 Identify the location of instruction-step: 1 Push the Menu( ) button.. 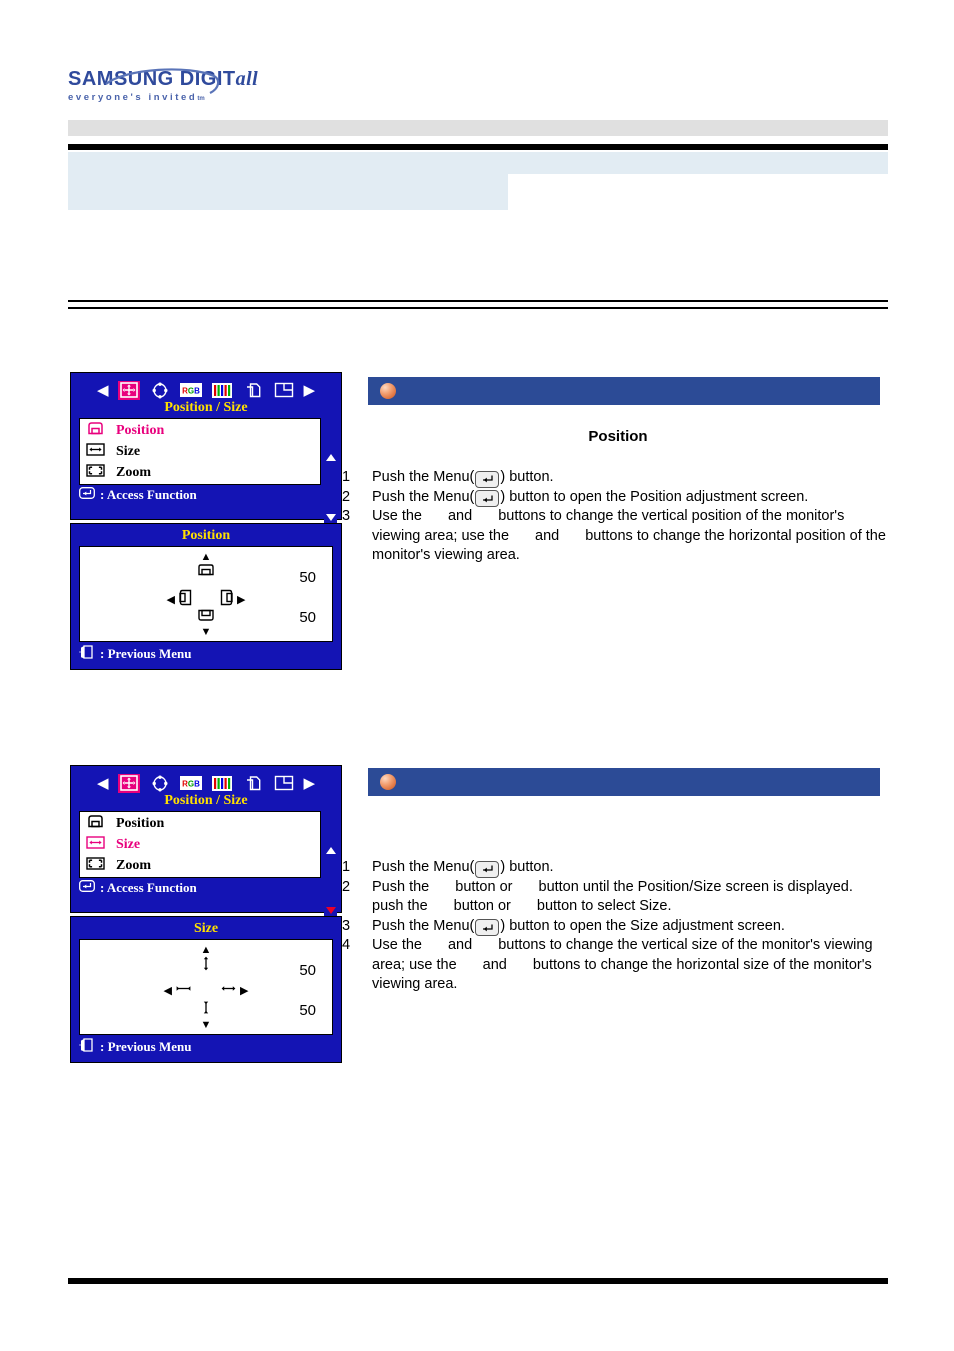
(615, 868).